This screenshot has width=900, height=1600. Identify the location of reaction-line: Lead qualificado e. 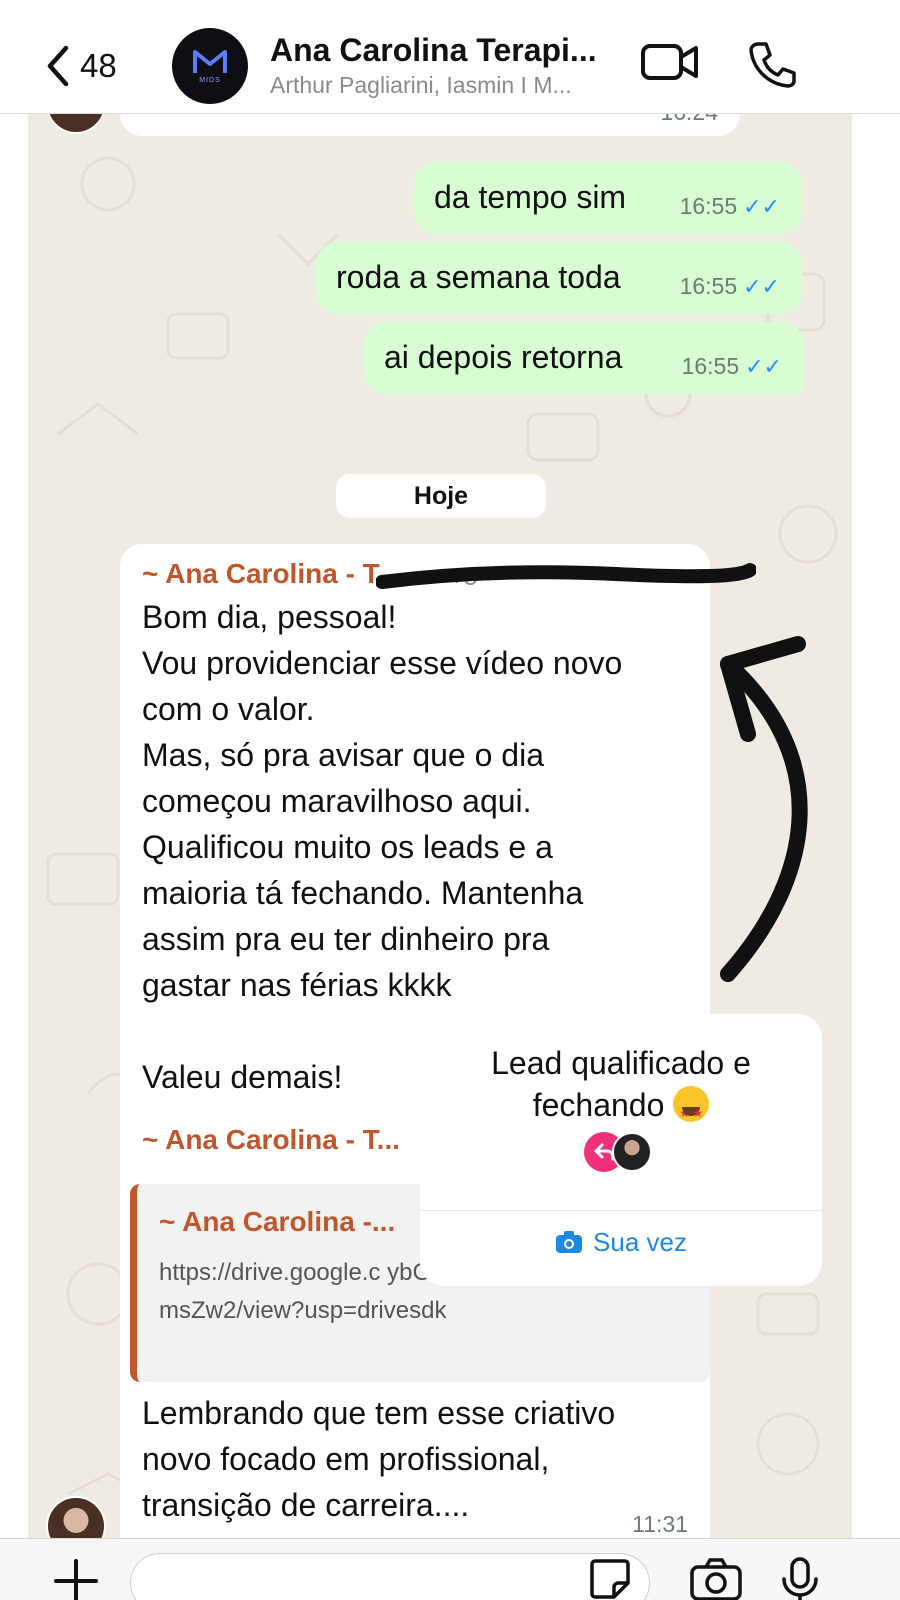
(621, 1063).